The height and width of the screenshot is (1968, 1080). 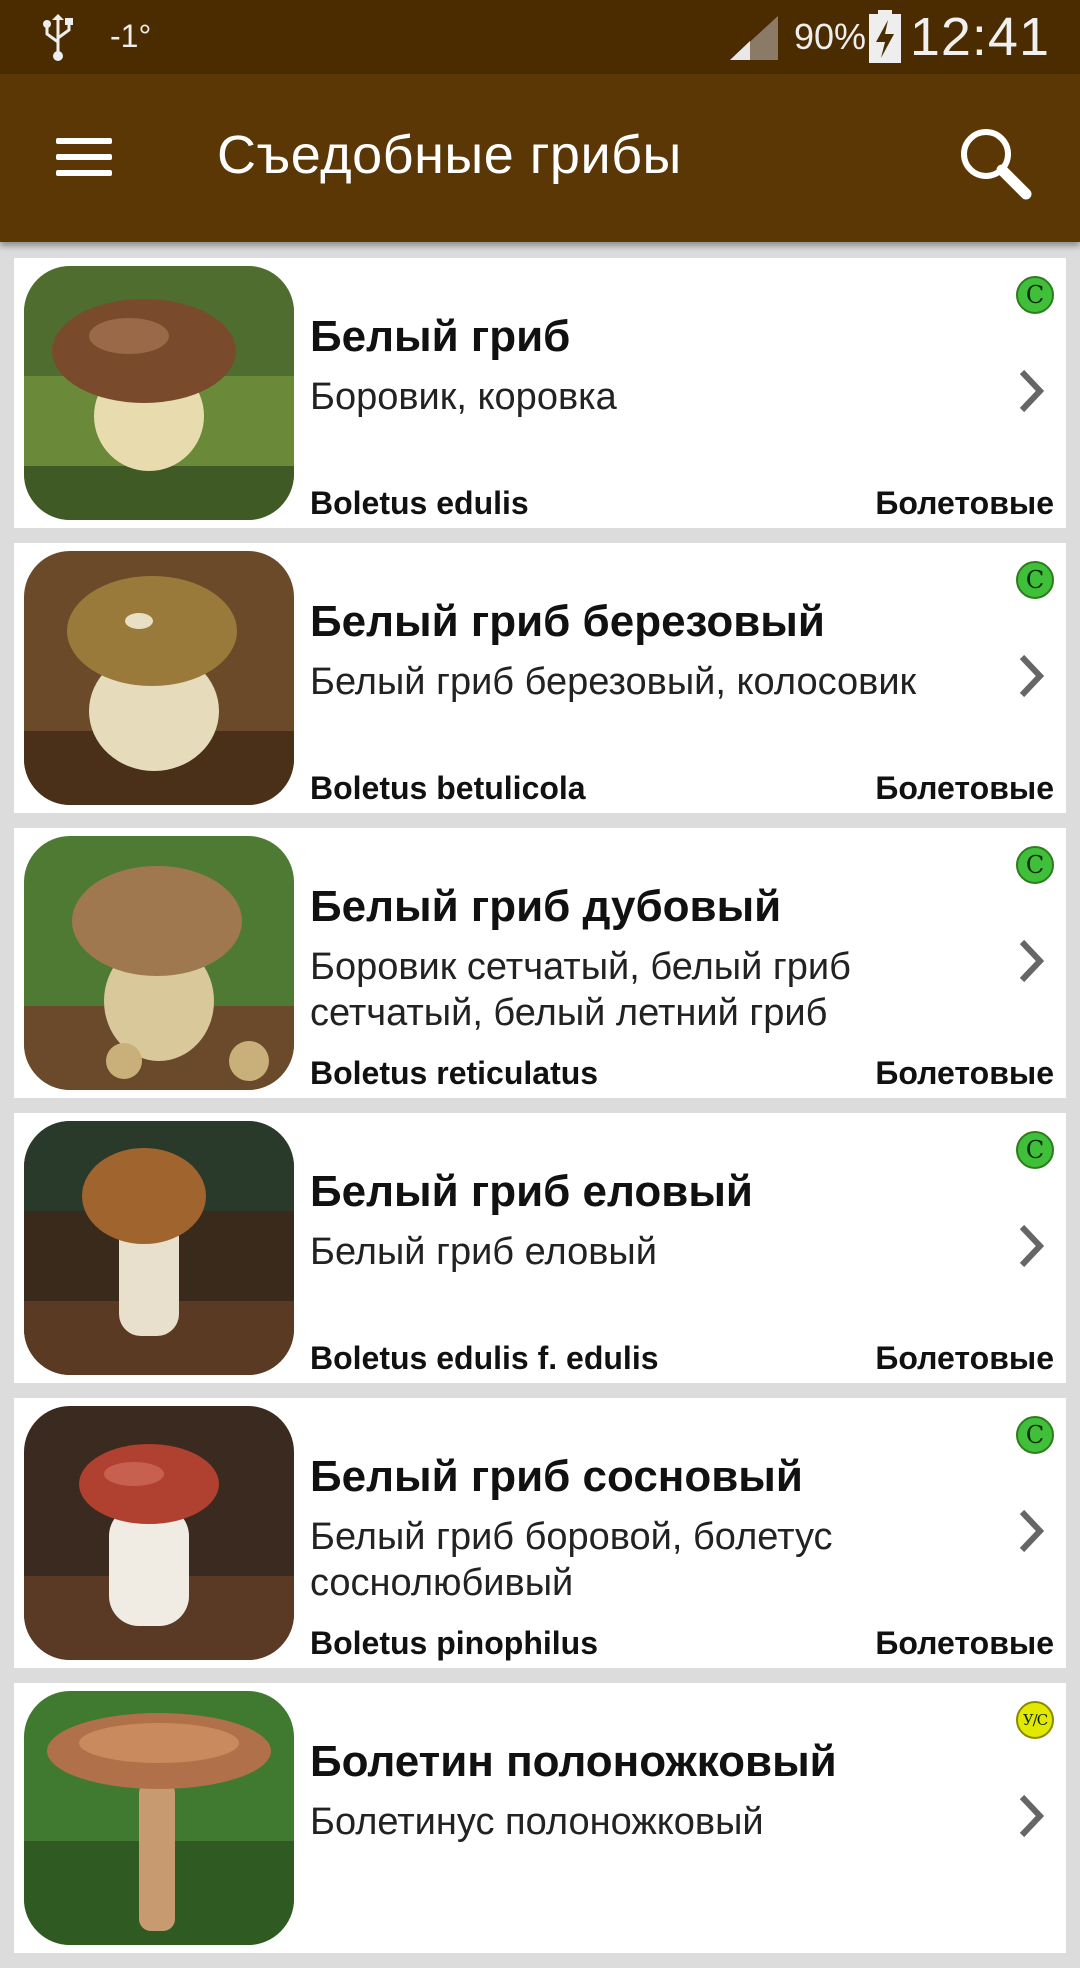 What do you see at coordinates (85, 155) in the screenshot?
I see `menu-icon` at bounding box center [85, 155].